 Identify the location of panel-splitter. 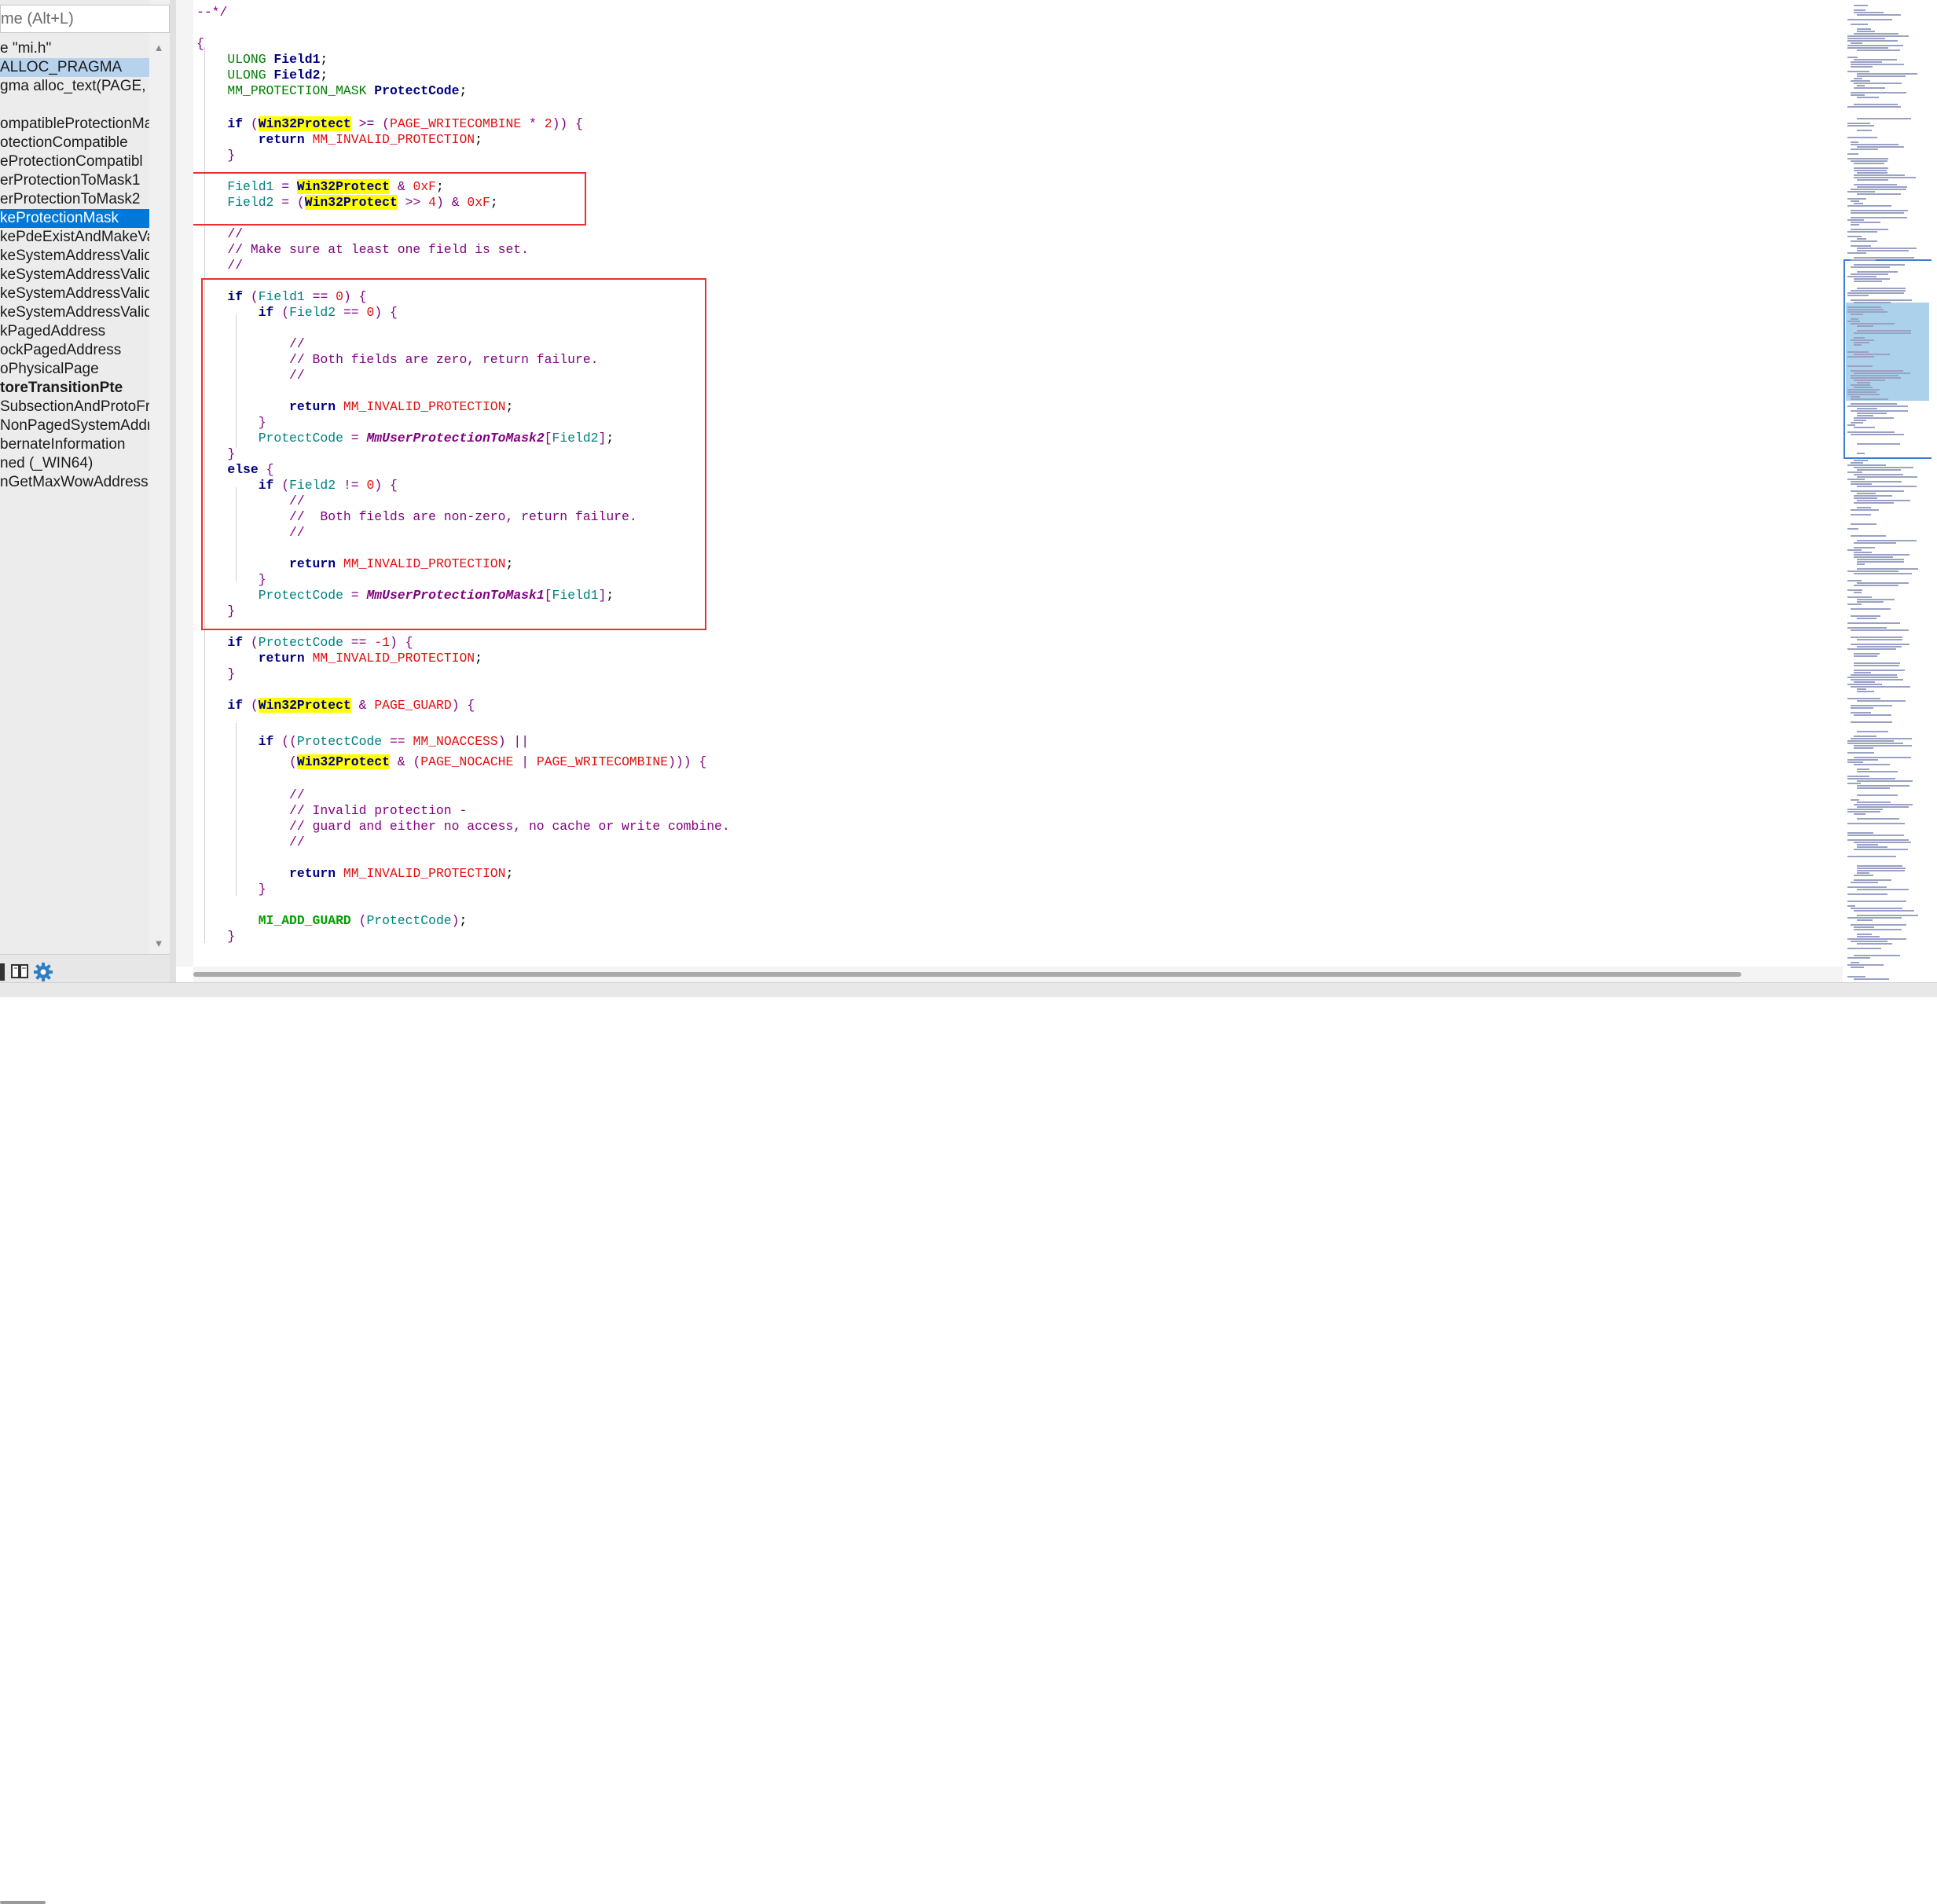
(173, 498).